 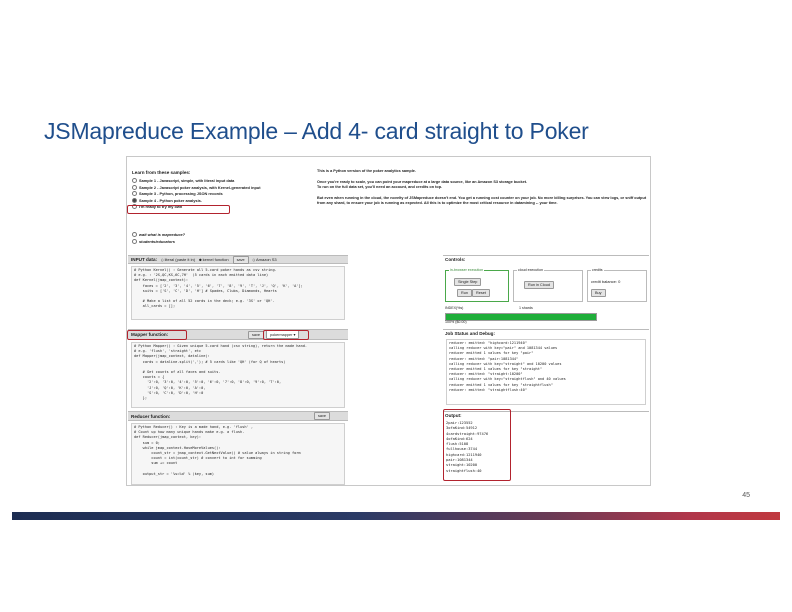 I want to click on highlight-sample4, so click(x=178, y=209).